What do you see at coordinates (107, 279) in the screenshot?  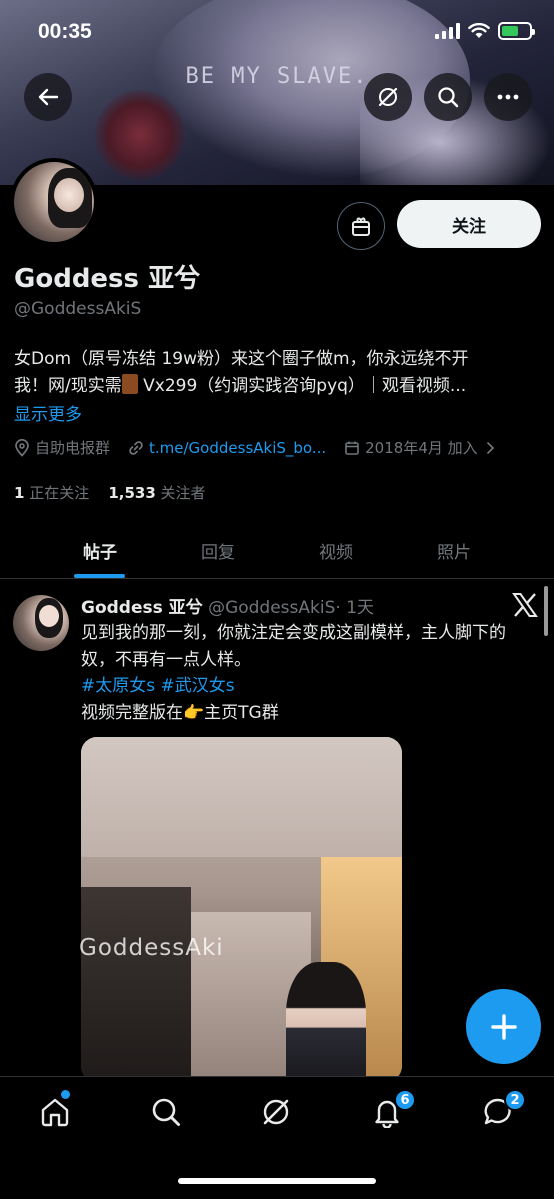 I see `profile-name: Goddess 亚兮` at bounding box center [107, 279].